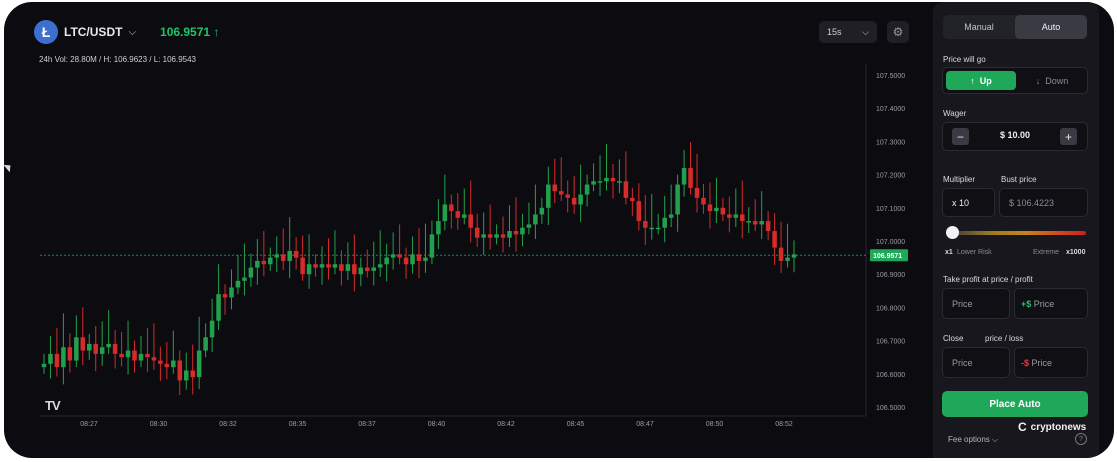 Image resolution: width=1117 pixels, height=462 pixels. I want to click on x-tick-label: 08:52, so click(784, 424).